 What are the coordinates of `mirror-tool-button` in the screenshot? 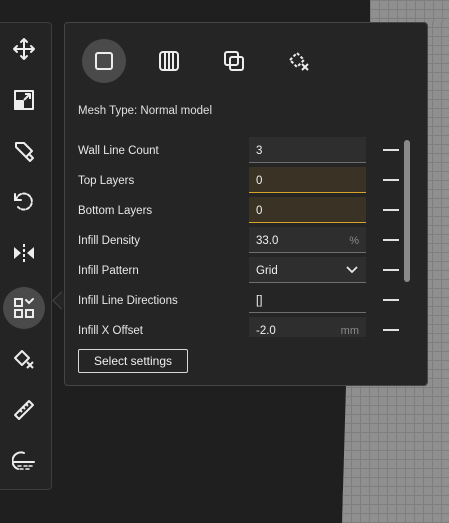 It's located at (24, 253).